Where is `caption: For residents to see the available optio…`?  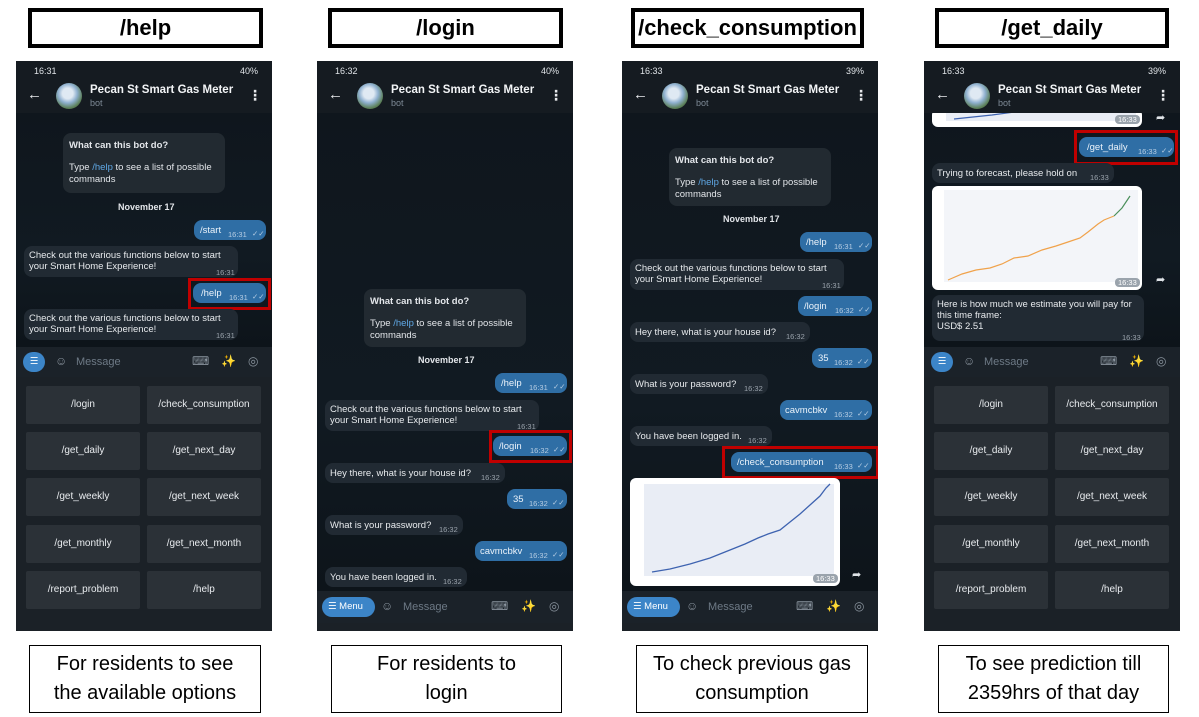 caption: For residents to see the available optio… is located at coordinates (145, 679).